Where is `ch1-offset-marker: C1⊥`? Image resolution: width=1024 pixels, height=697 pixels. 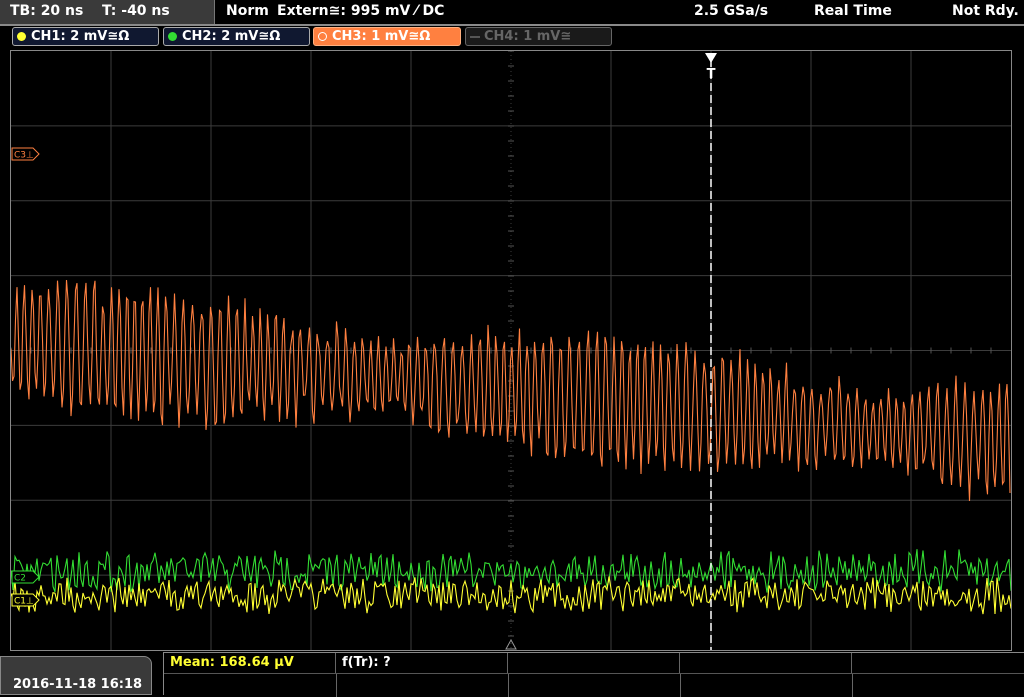 ch1-offset-marker: C1⊥ is located at coordinates (25, 600).